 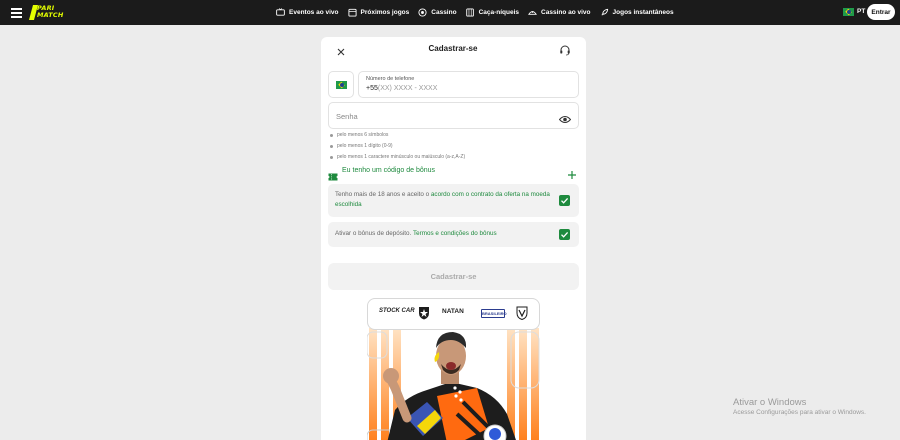 What do you see at coordinates (397, 137) in the screenshot?
I see `password-rule-item: pelo menos 6 símbolos` at bounding box center [397, 137].